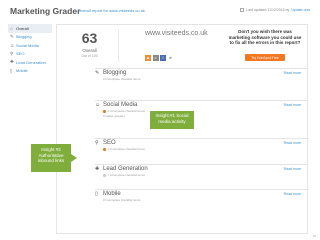  What do you see at coordinates (125, 169) in the screenshot?
I see `section-title: Lead Generation` at bounding box center [125, 169].